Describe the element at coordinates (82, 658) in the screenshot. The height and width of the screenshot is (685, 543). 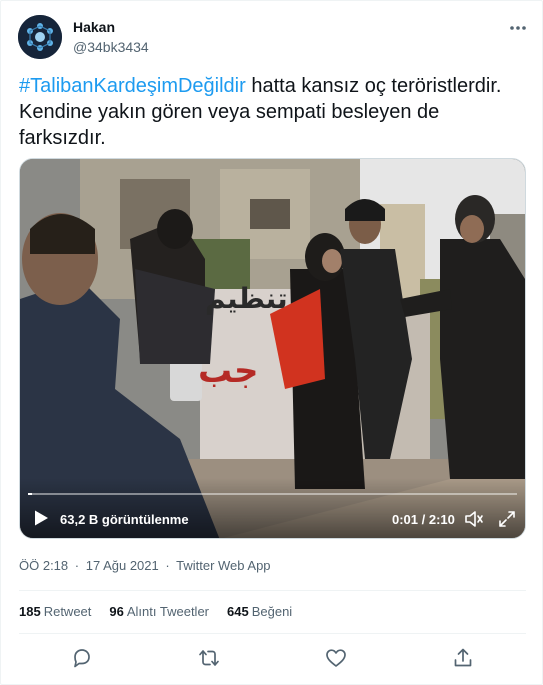
I see `reply-icon` at that location.